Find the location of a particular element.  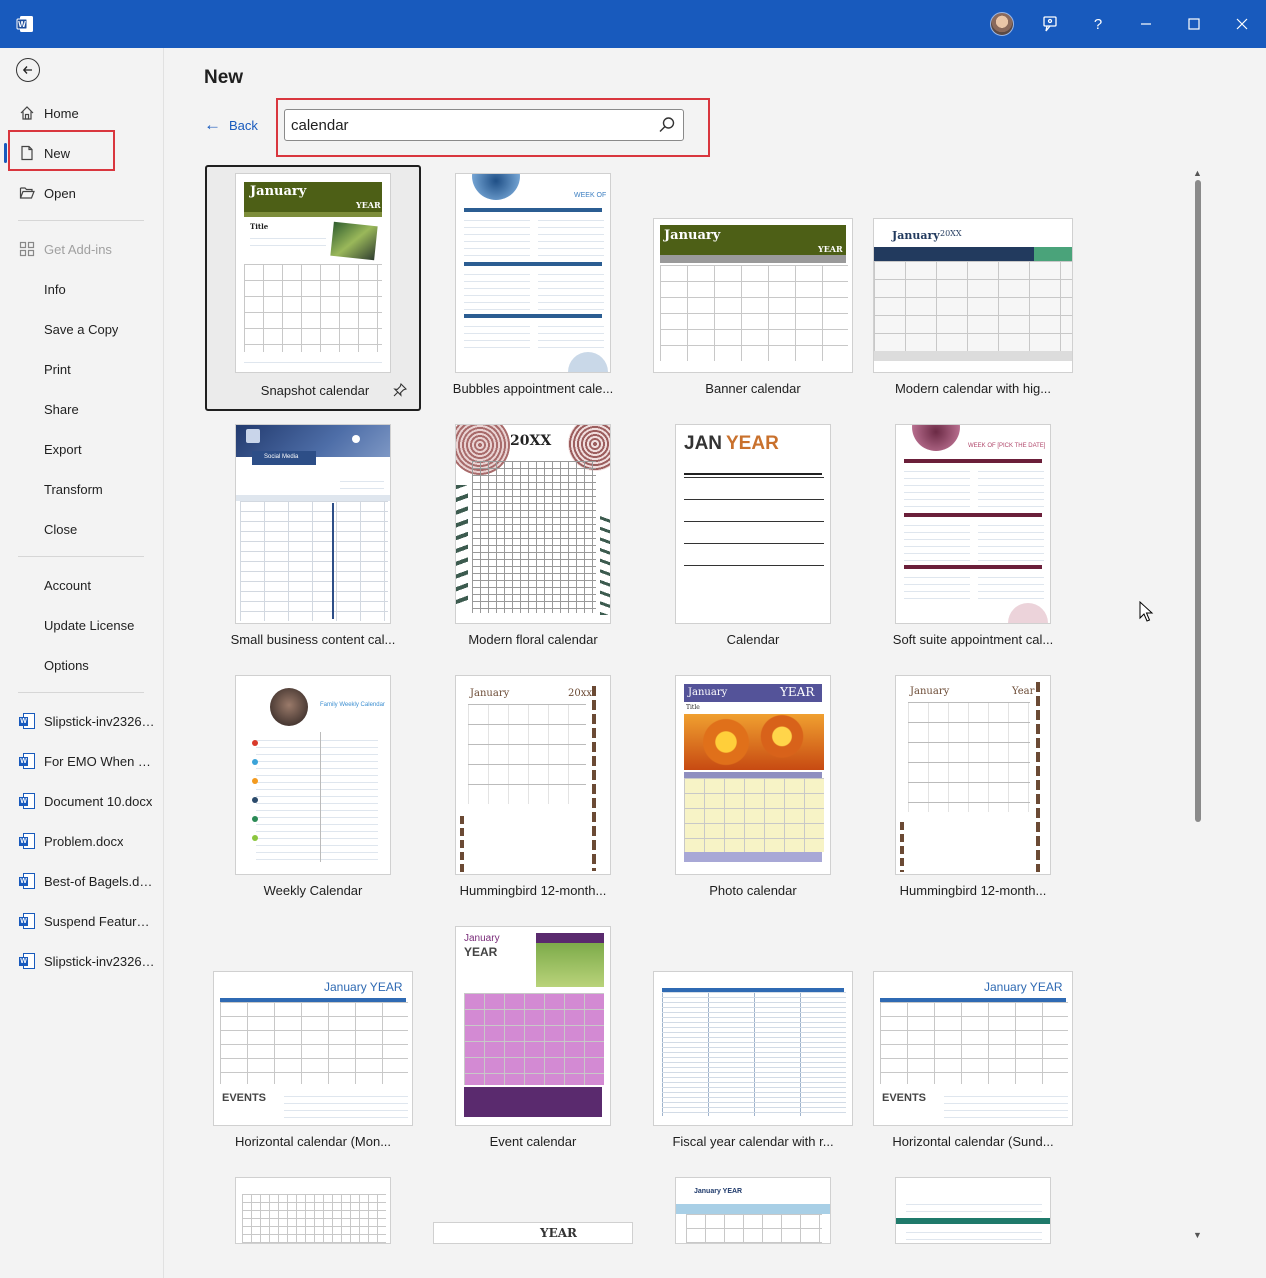

pin-icon is located at coordinates (401, 390).